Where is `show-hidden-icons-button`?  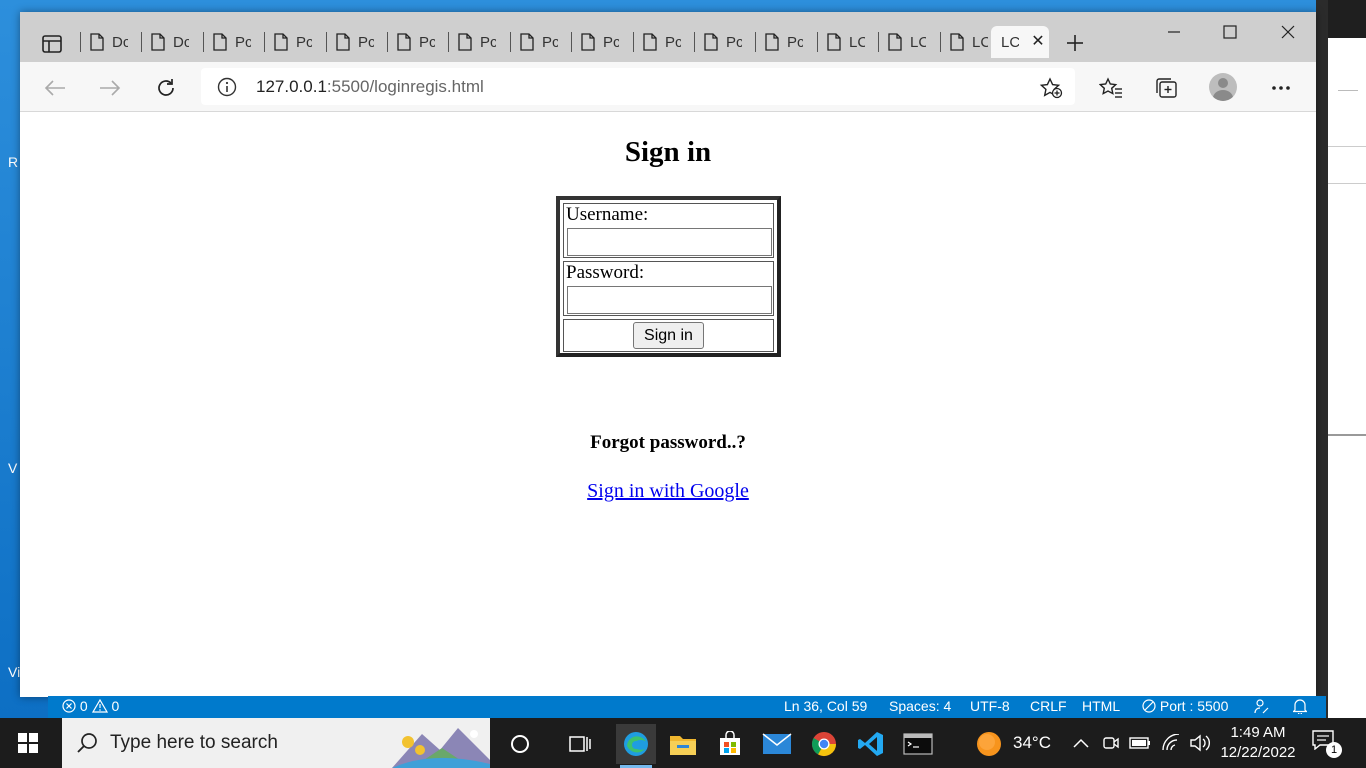 show-hidden-icons-button is located at coordinates (1081, 743).